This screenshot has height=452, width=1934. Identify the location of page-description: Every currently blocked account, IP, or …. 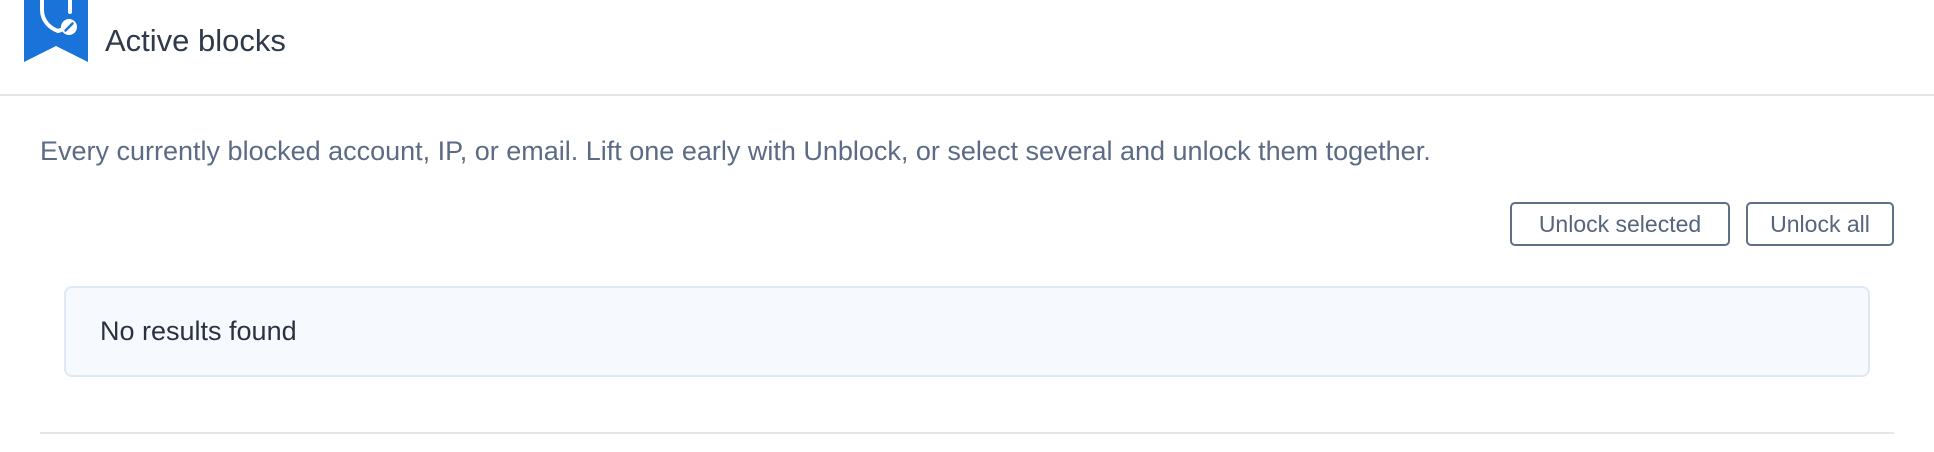
(735, 151).